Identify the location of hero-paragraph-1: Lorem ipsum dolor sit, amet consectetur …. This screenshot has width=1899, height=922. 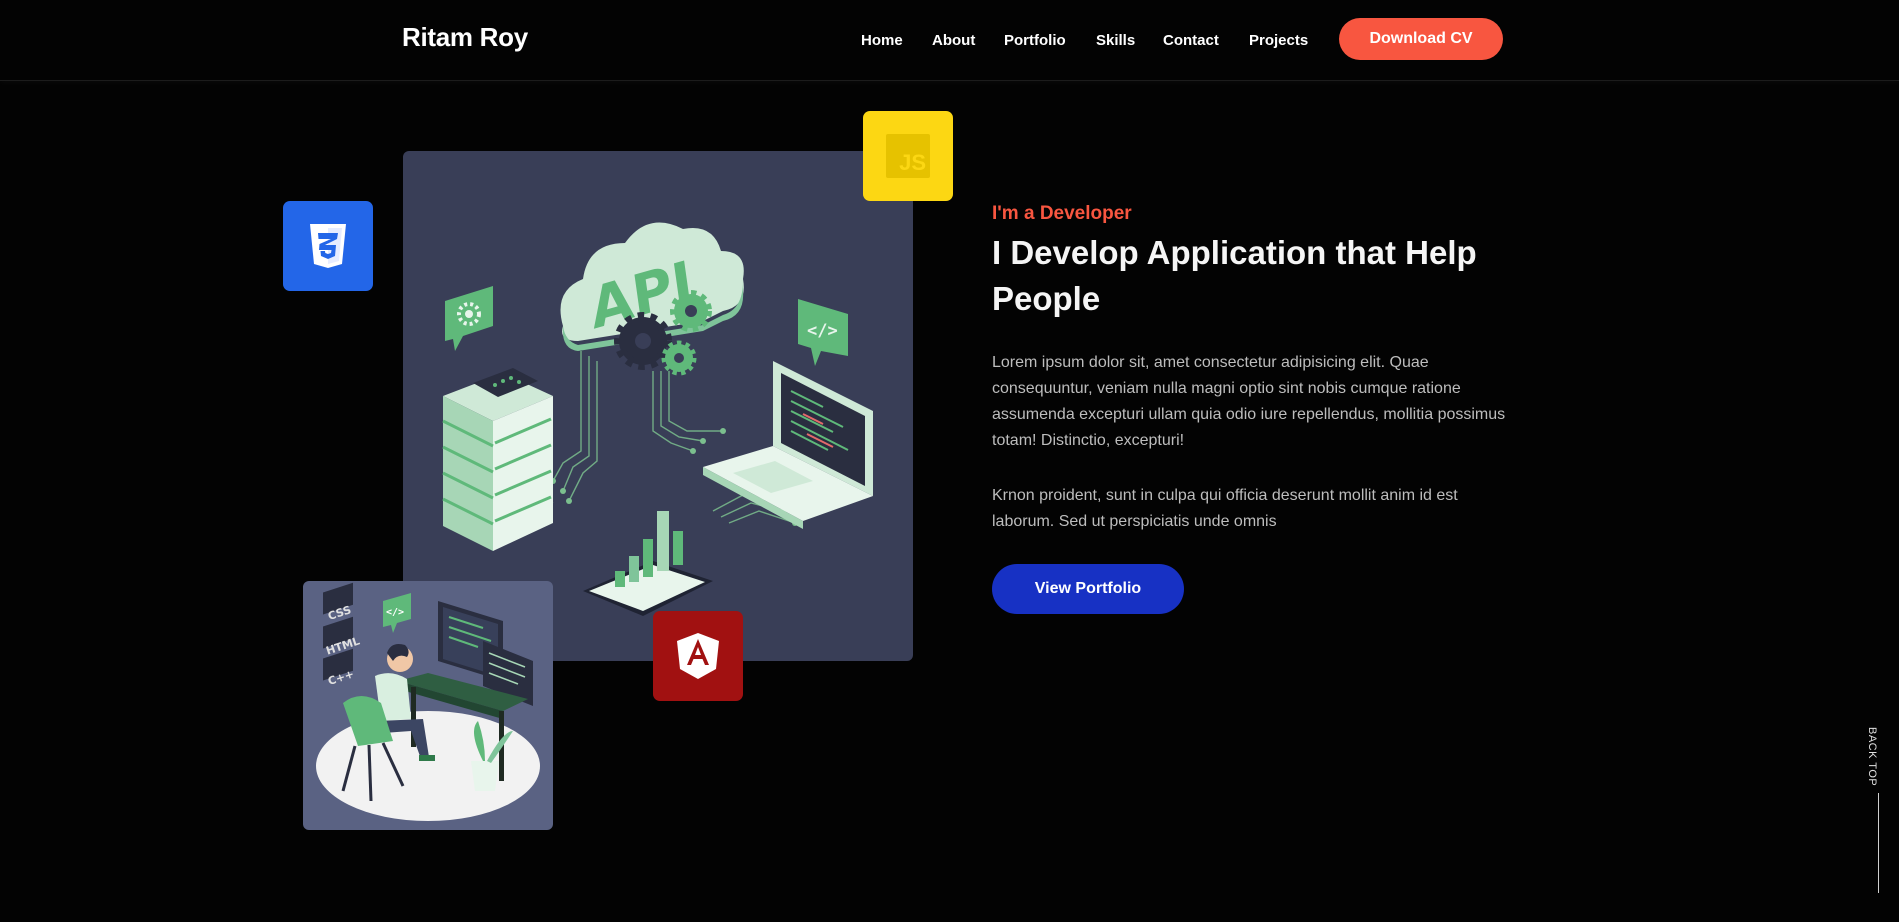
(1249, 401).